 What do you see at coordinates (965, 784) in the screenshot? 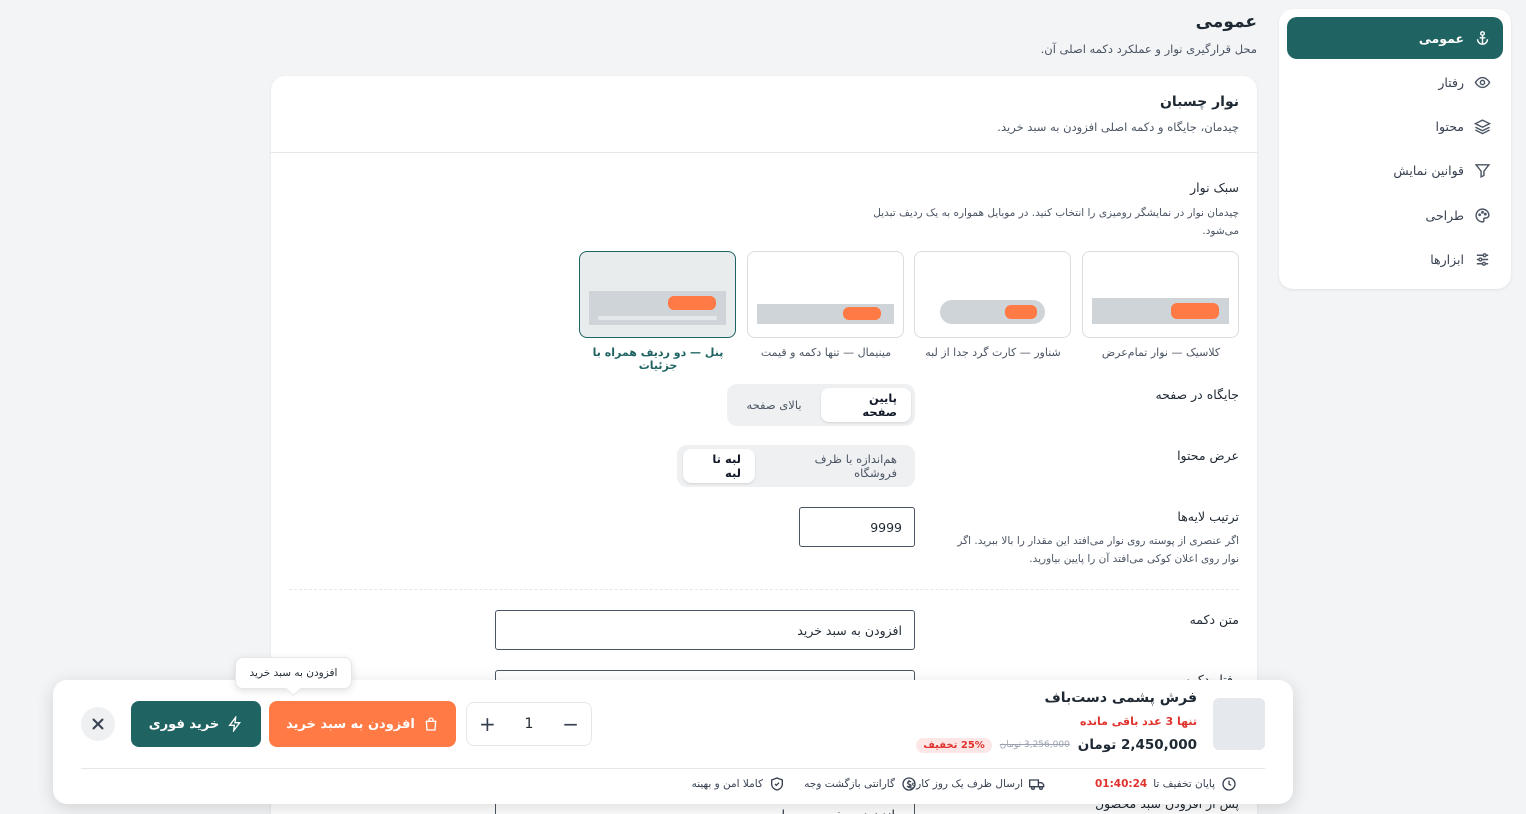
I see `trust-item-label: ارسال ظرف یک روز کاری` at bounding box center [965, 784].